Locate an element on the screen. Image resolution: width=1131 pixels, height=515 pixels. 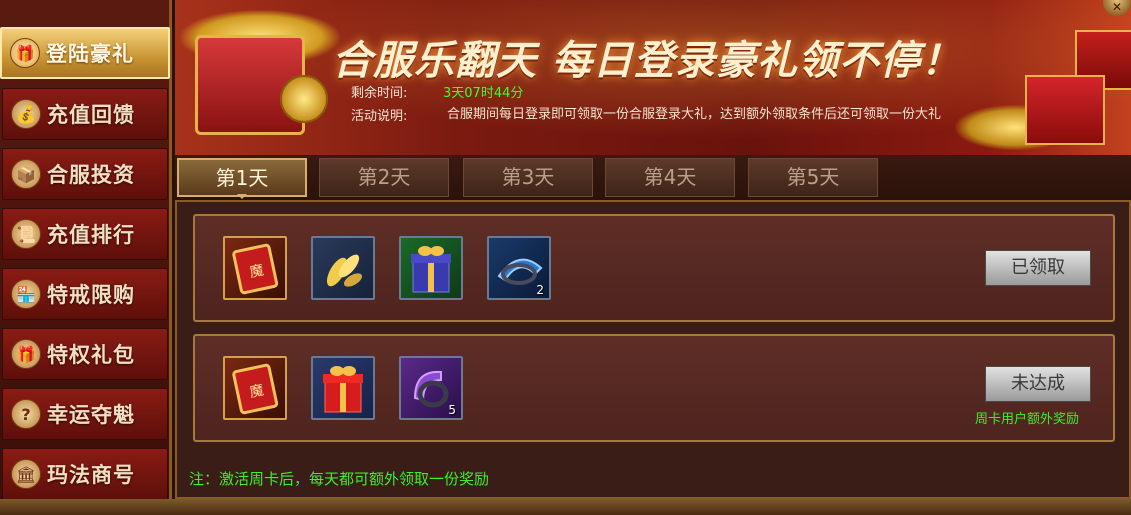
sidebar-item-recharge-ranking: 📜 充值排行 is located at coordinates (85, 234).